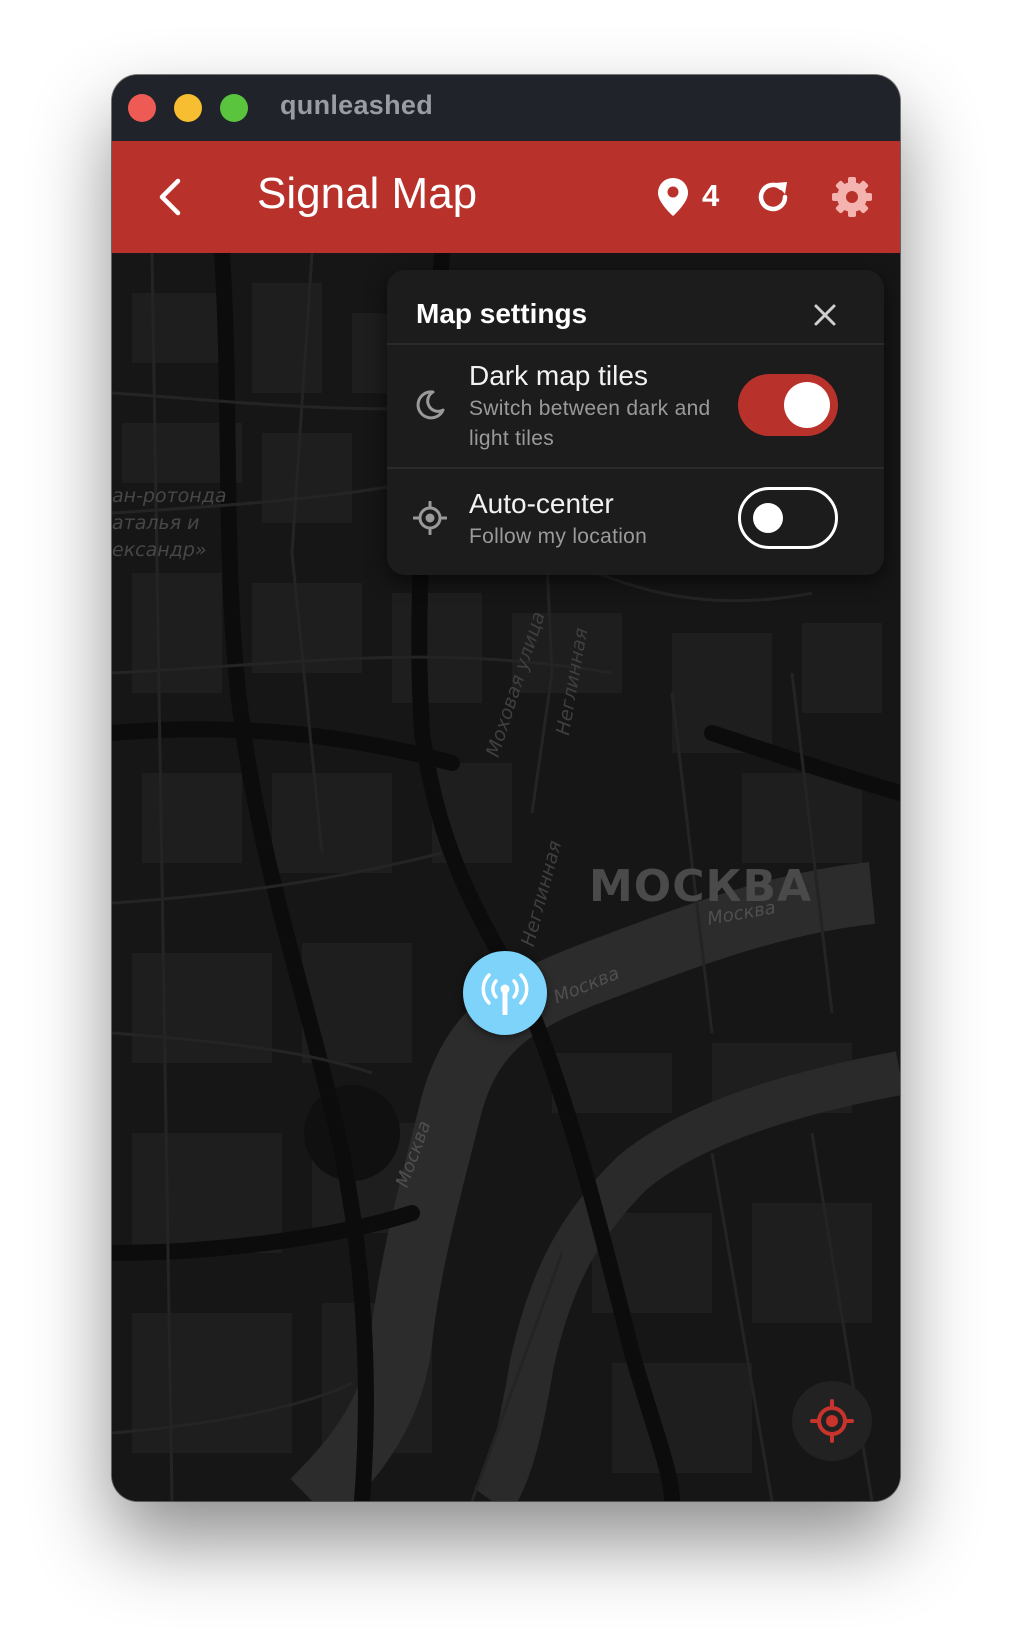 The height and width of the screenshot is (1644, 1010). I want to click on refresh-icon, so click(773, 197).